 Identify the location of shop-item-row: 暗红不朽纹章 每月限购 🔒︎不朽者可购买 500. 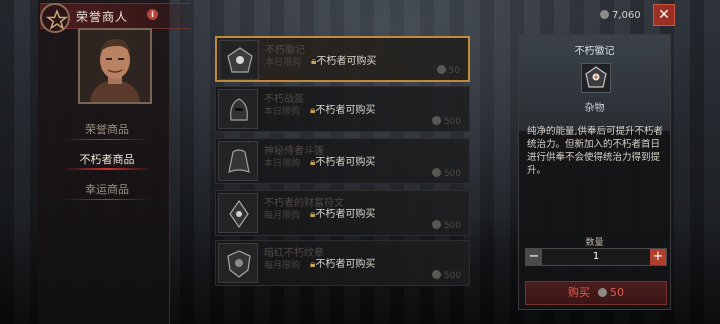
(342, 263).